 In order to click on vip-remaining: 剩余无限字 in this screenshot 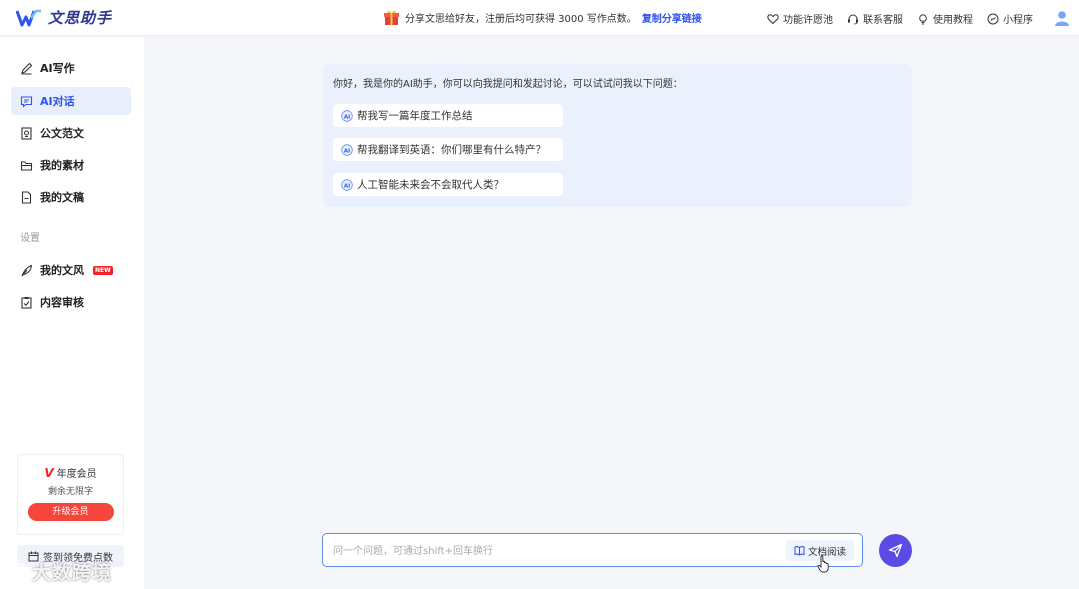, I will do `click(70, 492)`.